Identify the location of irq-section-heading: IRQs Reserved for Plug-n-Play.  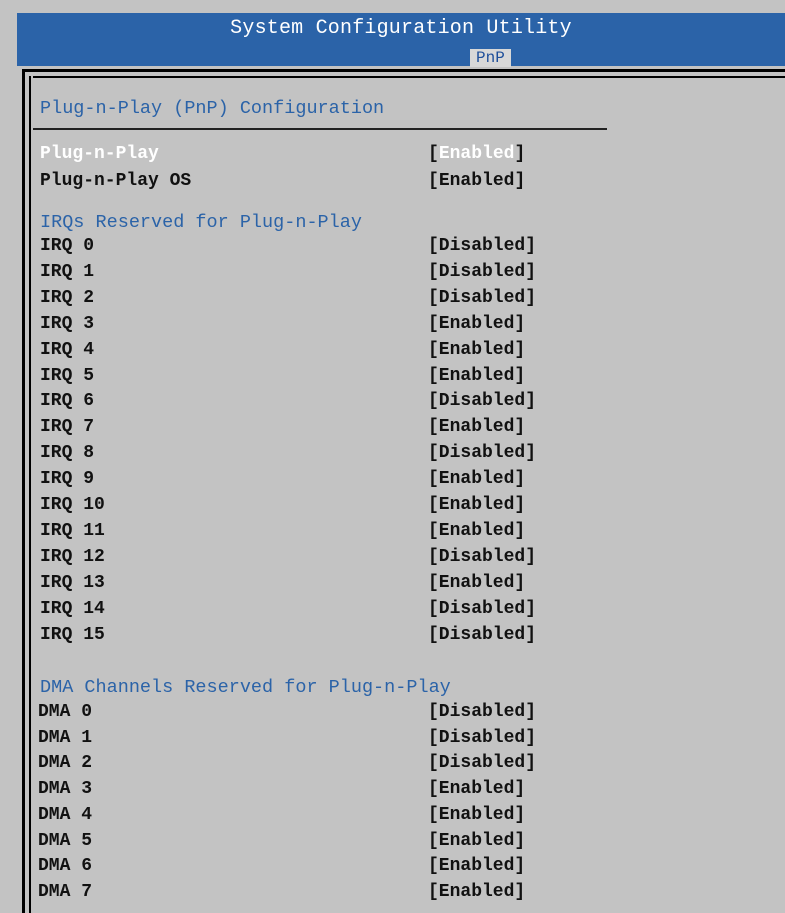
(201, 222).